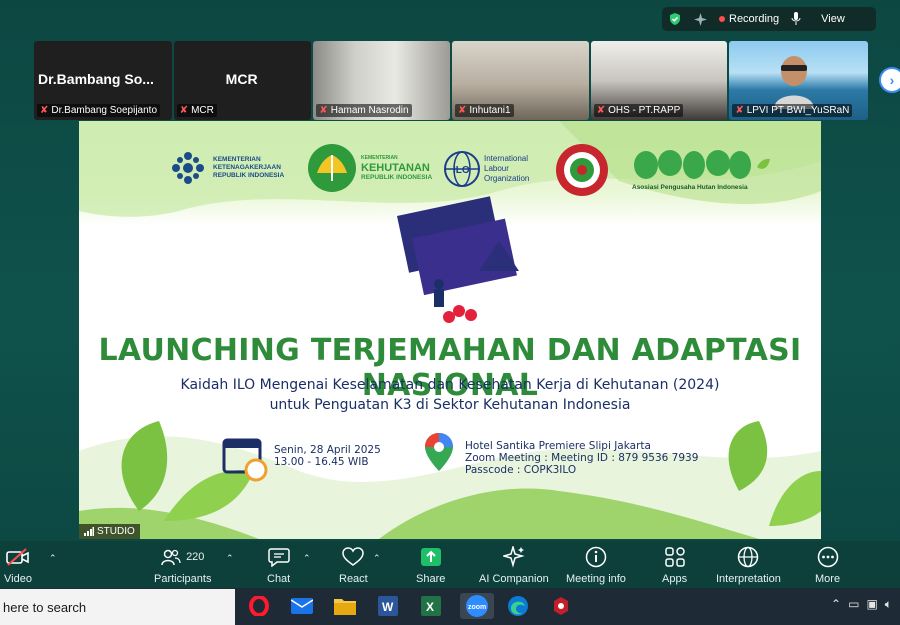  What do you see at coordinates (496, 168) in the screenshot?
I see `ilo-line2: Labour` at bounding box center [496, 168].